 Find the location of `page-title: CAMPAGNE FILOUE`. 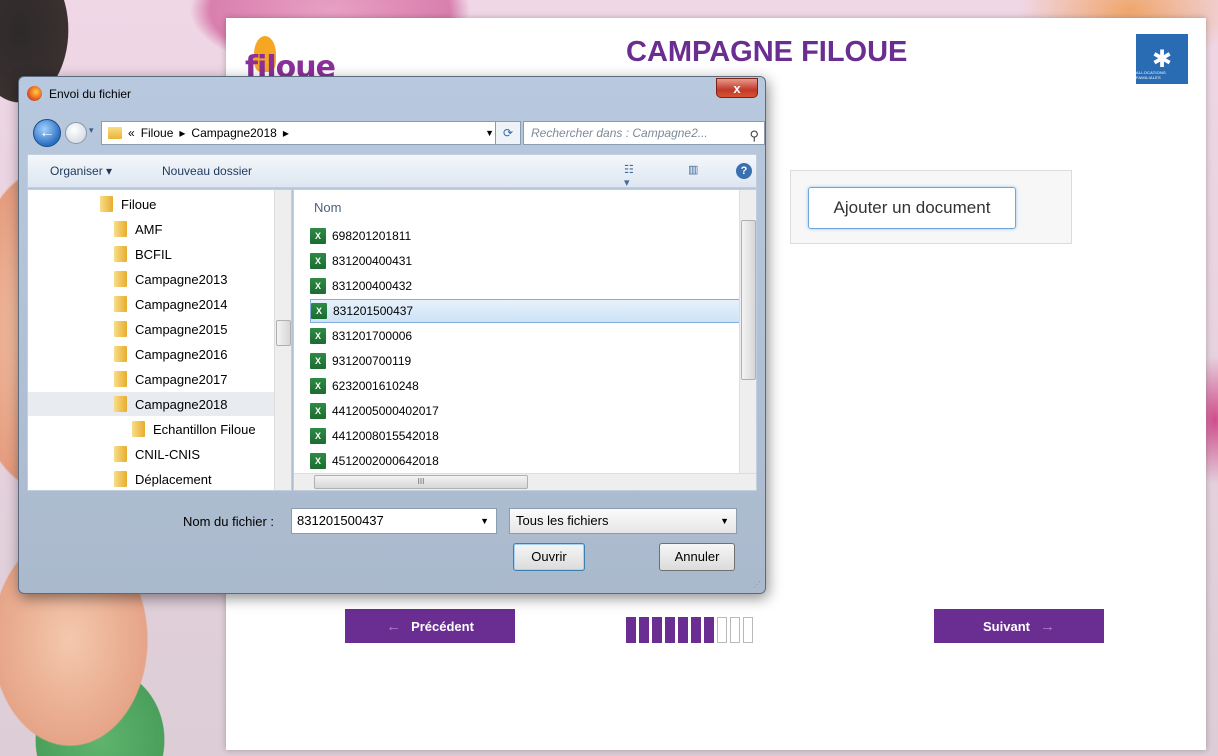

page-title: CAMPAGNE FILOUE is located at coordinates (767, 52).